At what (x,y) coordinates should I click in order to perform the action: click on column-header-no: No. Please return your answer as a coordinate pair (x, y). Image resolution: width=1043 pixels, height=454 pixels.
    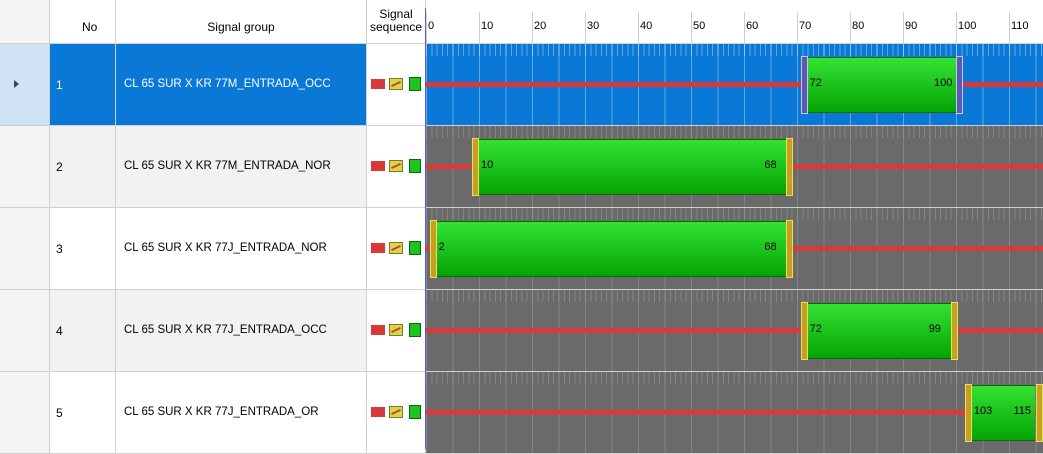
    Looking at the image, I should click on (83, 22).